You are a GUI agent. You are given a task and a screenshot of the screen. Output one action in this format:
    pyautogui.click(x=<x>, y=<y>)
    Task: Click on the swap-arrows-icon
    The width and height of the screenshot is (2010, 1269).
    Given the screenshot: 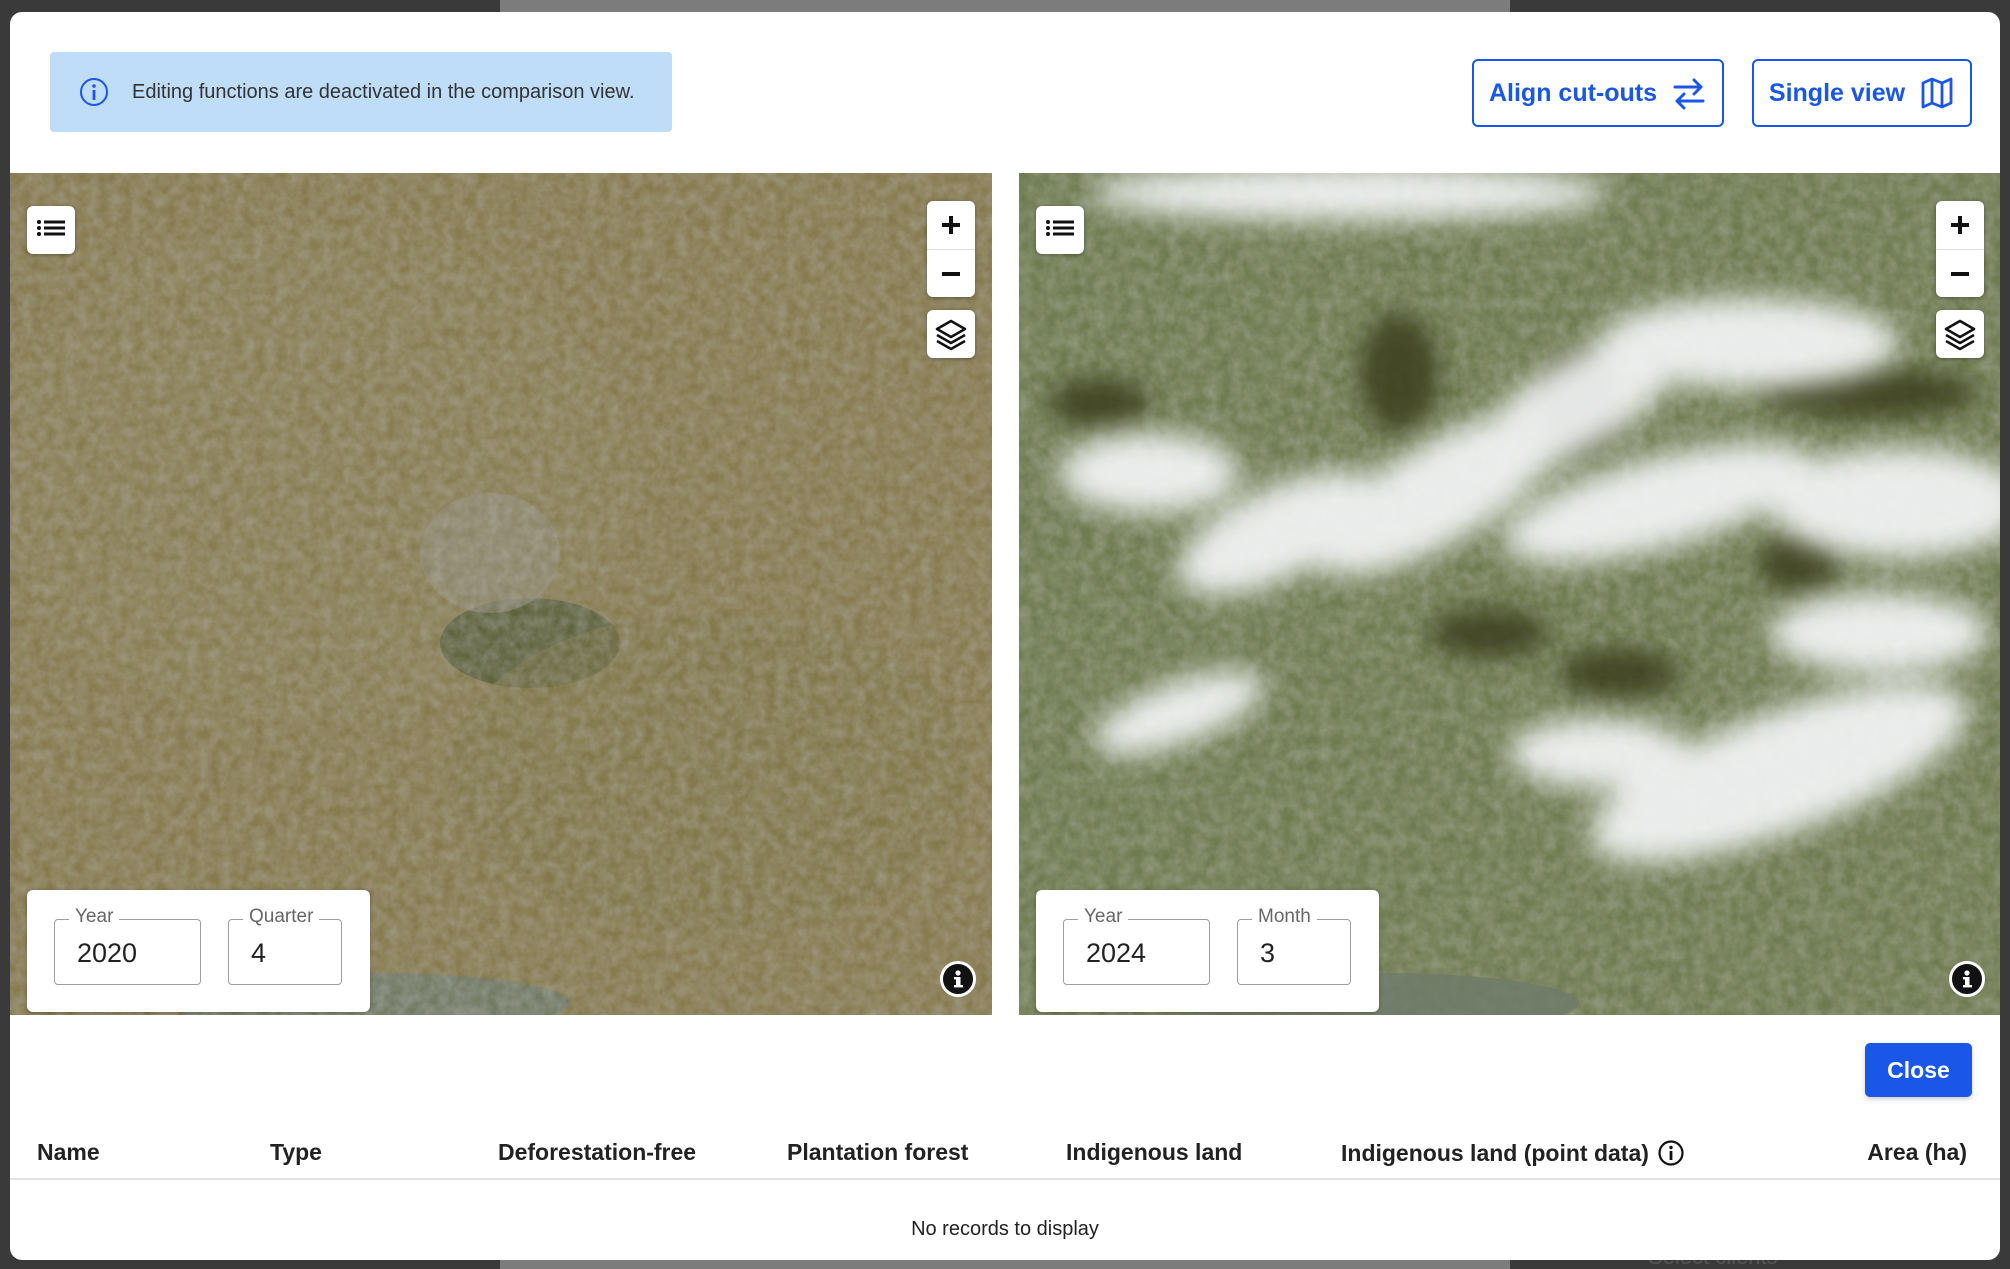 What is the action you would take?
    pyautogui.click(x=1689, y=94)
    